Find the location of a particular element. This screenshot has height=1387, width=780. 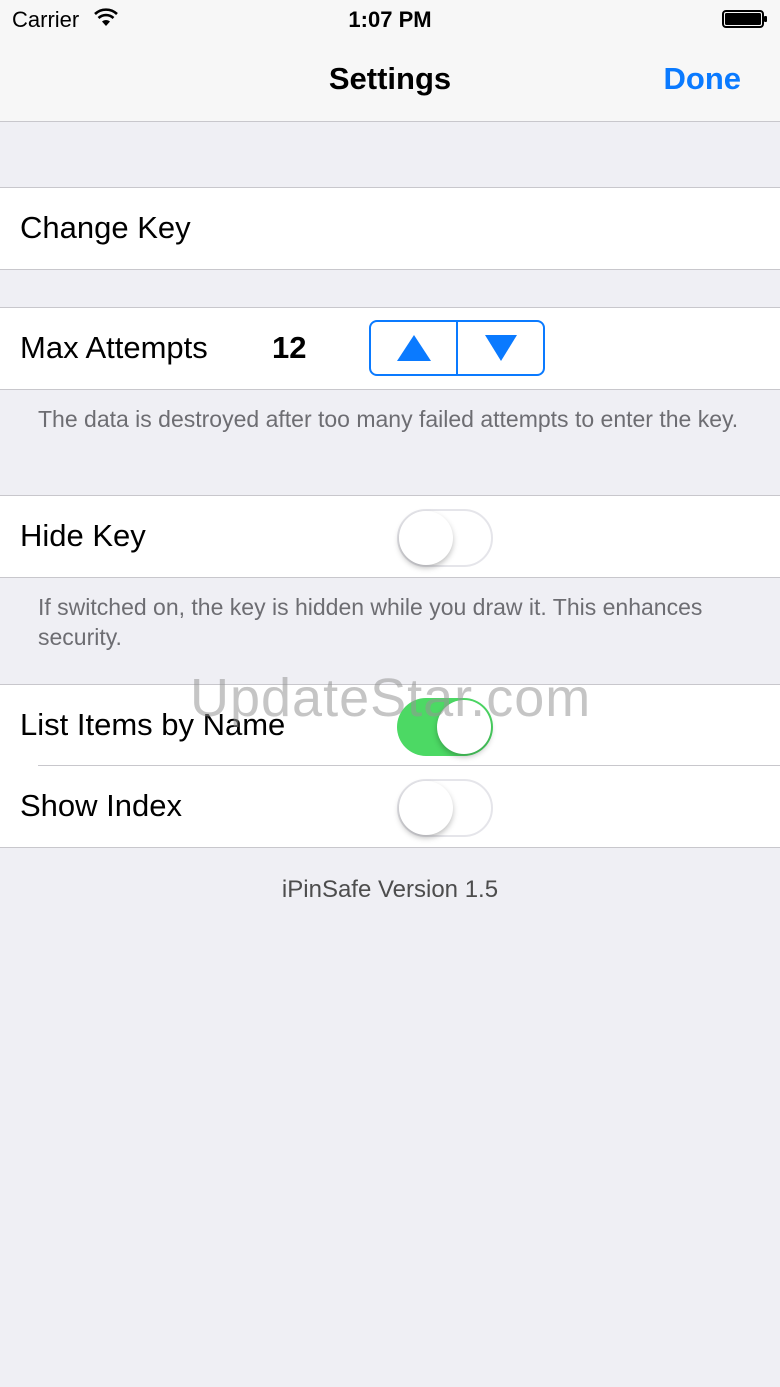

max-attempts-group: Max Attempts 12 is located at coordinates (390, 348).